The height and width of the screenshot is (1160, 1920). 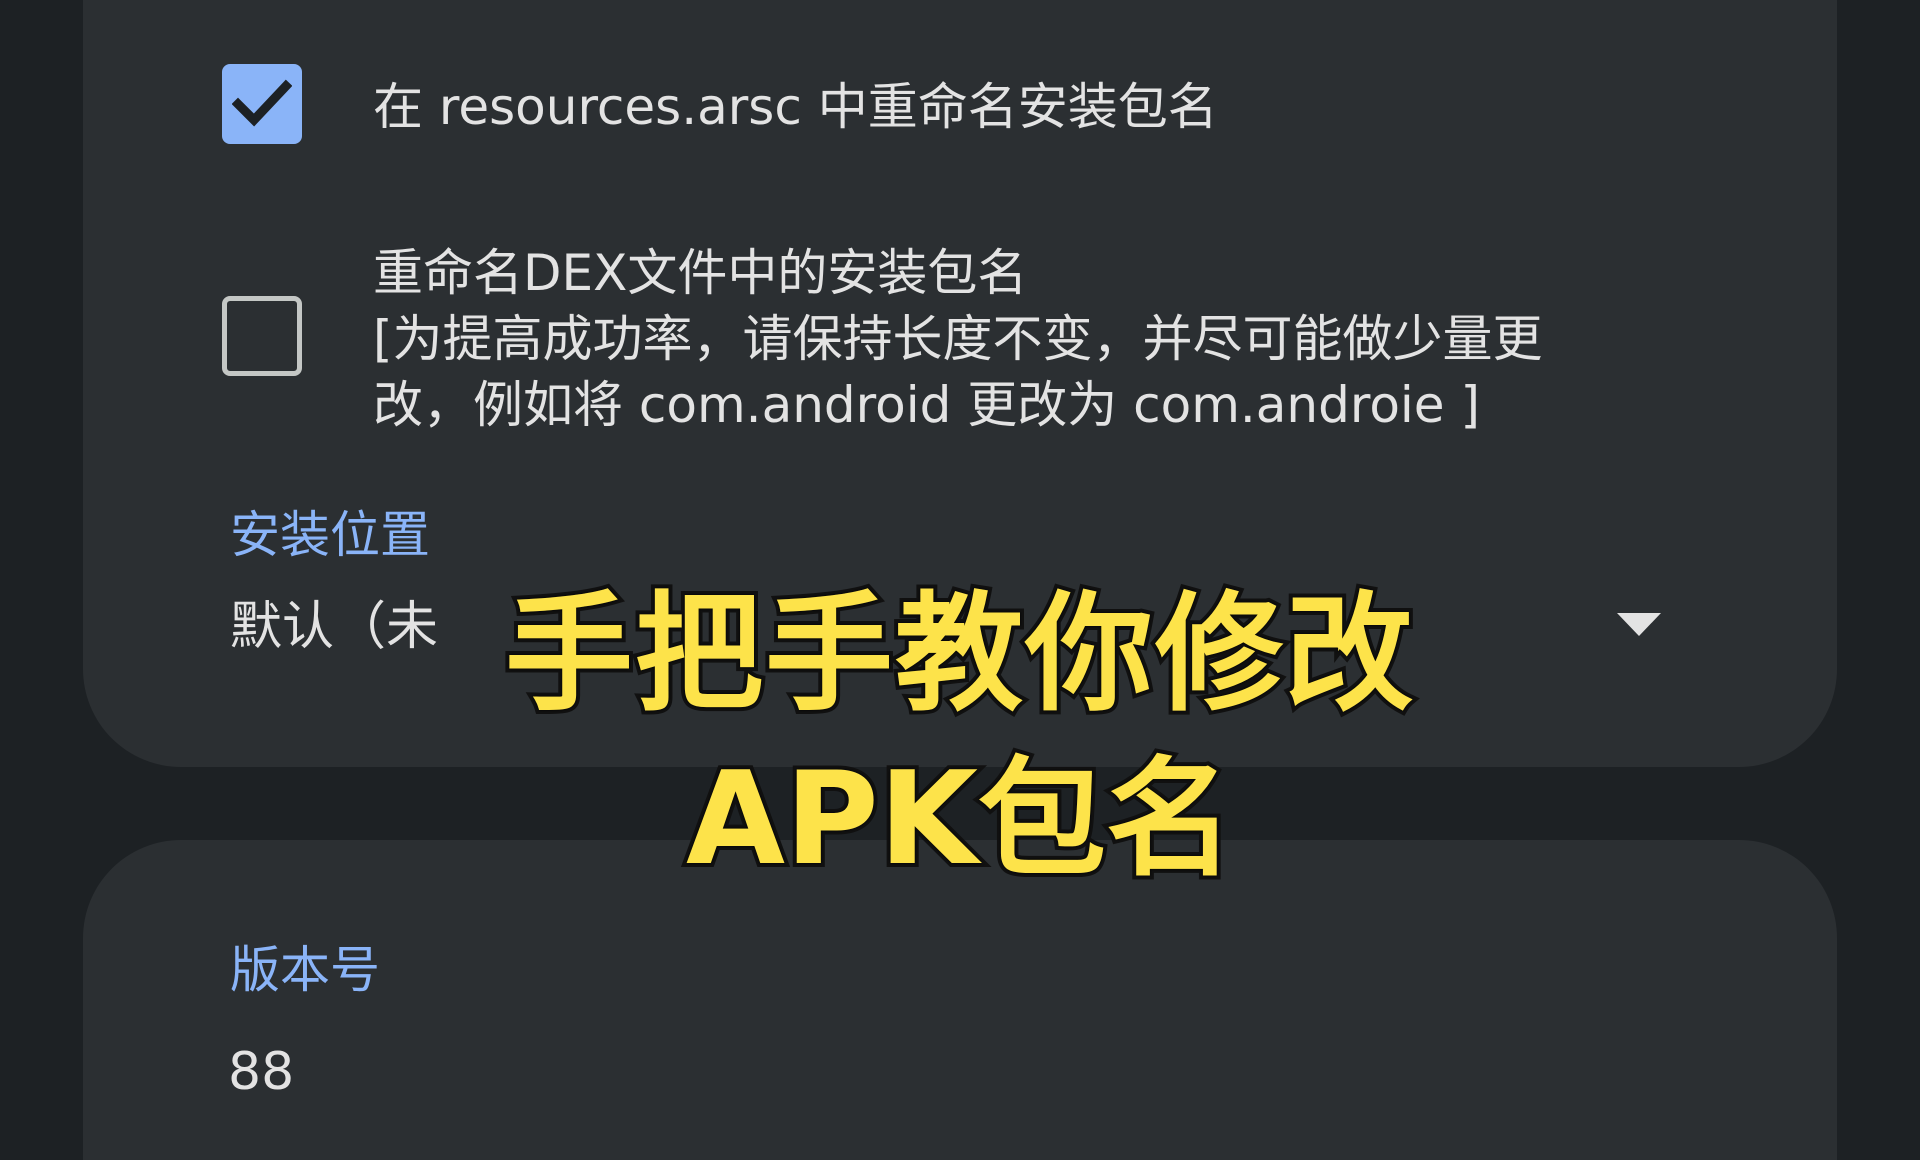 I want to click on rename-dex-label-line1: 重命名DEX文件中的安装包名, so click(x=700, y=273).